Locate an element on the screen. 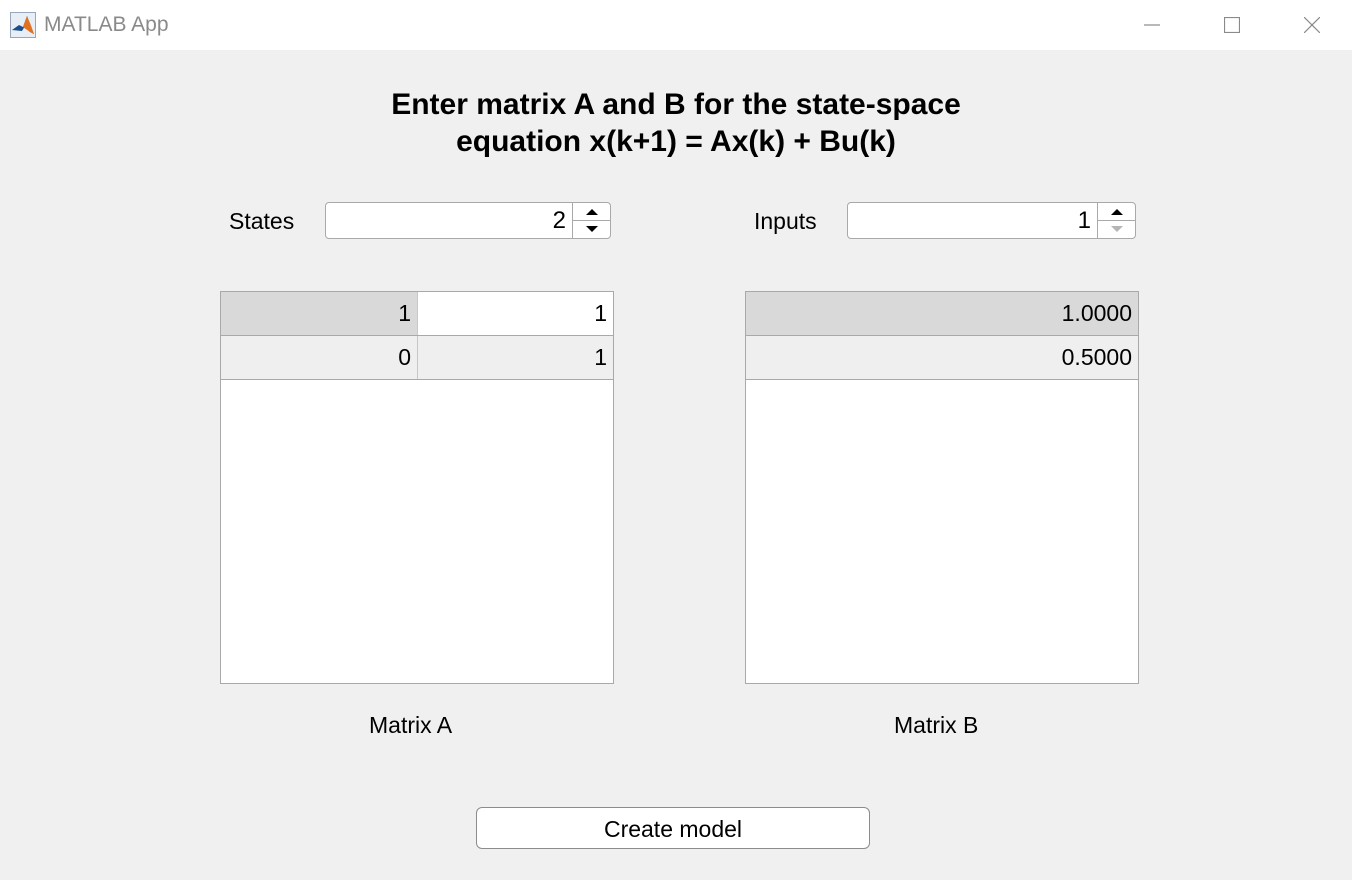 The height and width of the screenshot is (880, 1352). table-cell: 0.5000 is located at coordinates (942, 357).